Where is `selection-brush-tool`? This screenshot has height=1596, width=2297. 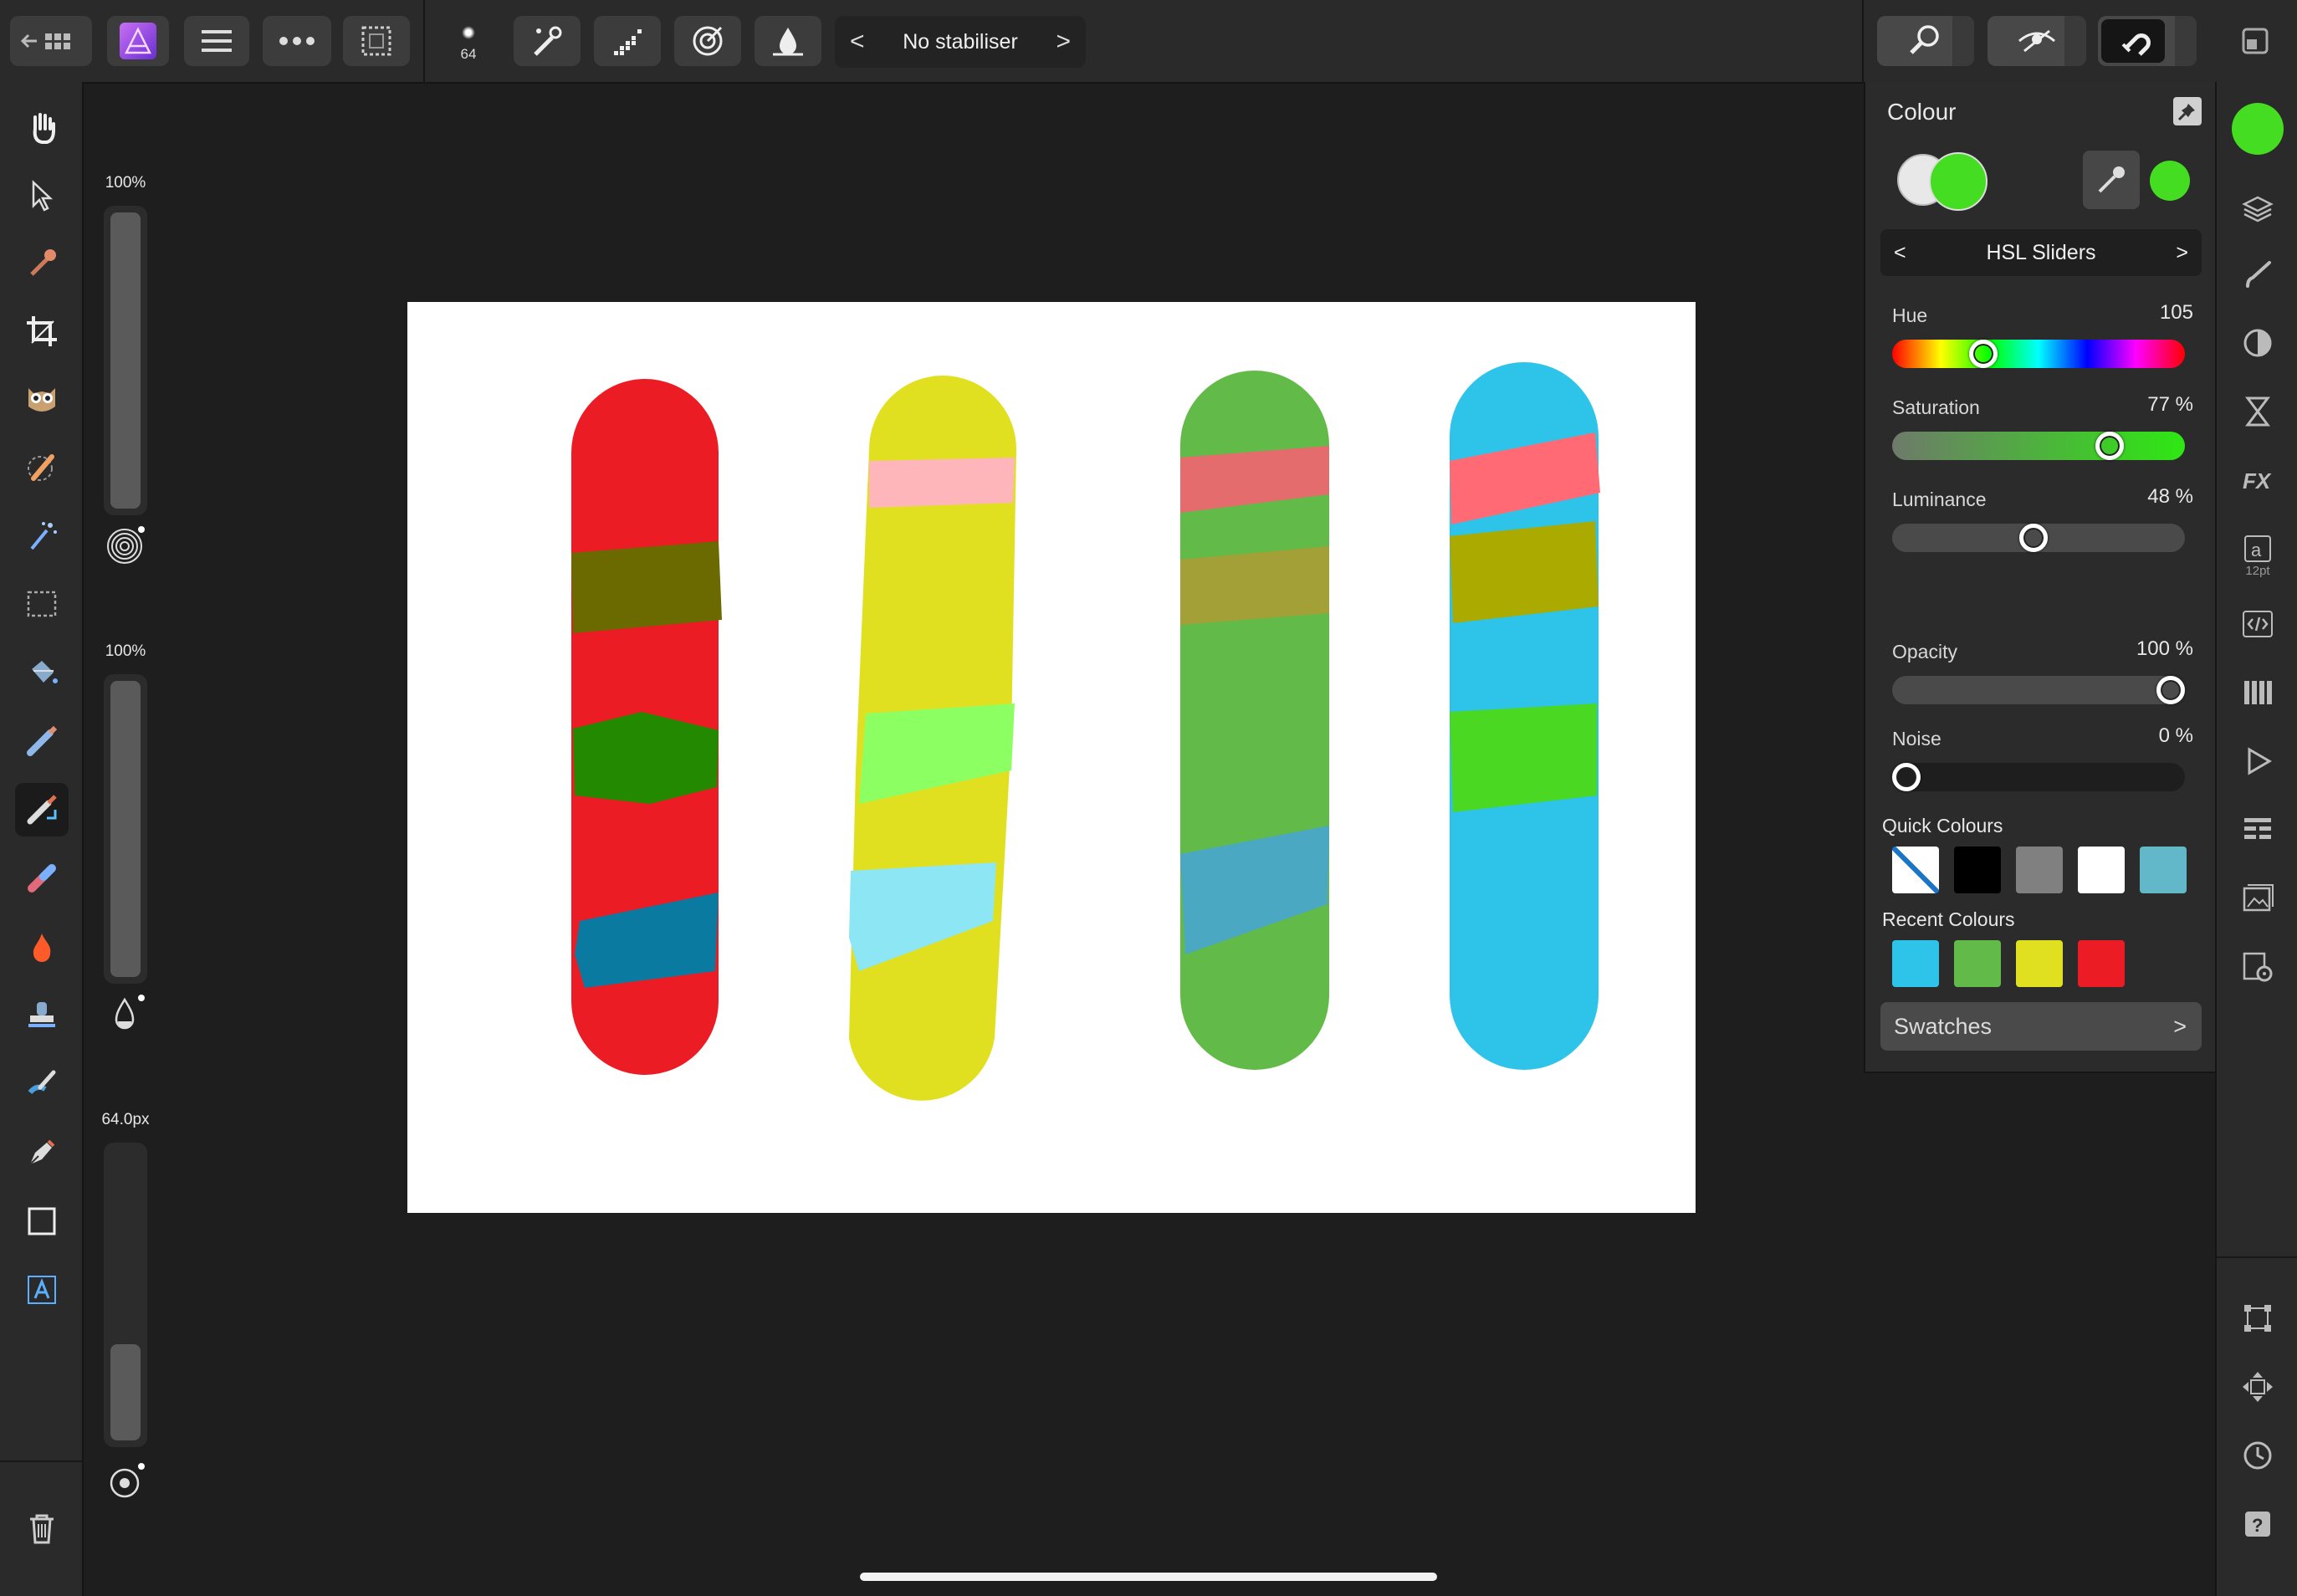 selection-brush-tool is located at coordinates (42, 467).